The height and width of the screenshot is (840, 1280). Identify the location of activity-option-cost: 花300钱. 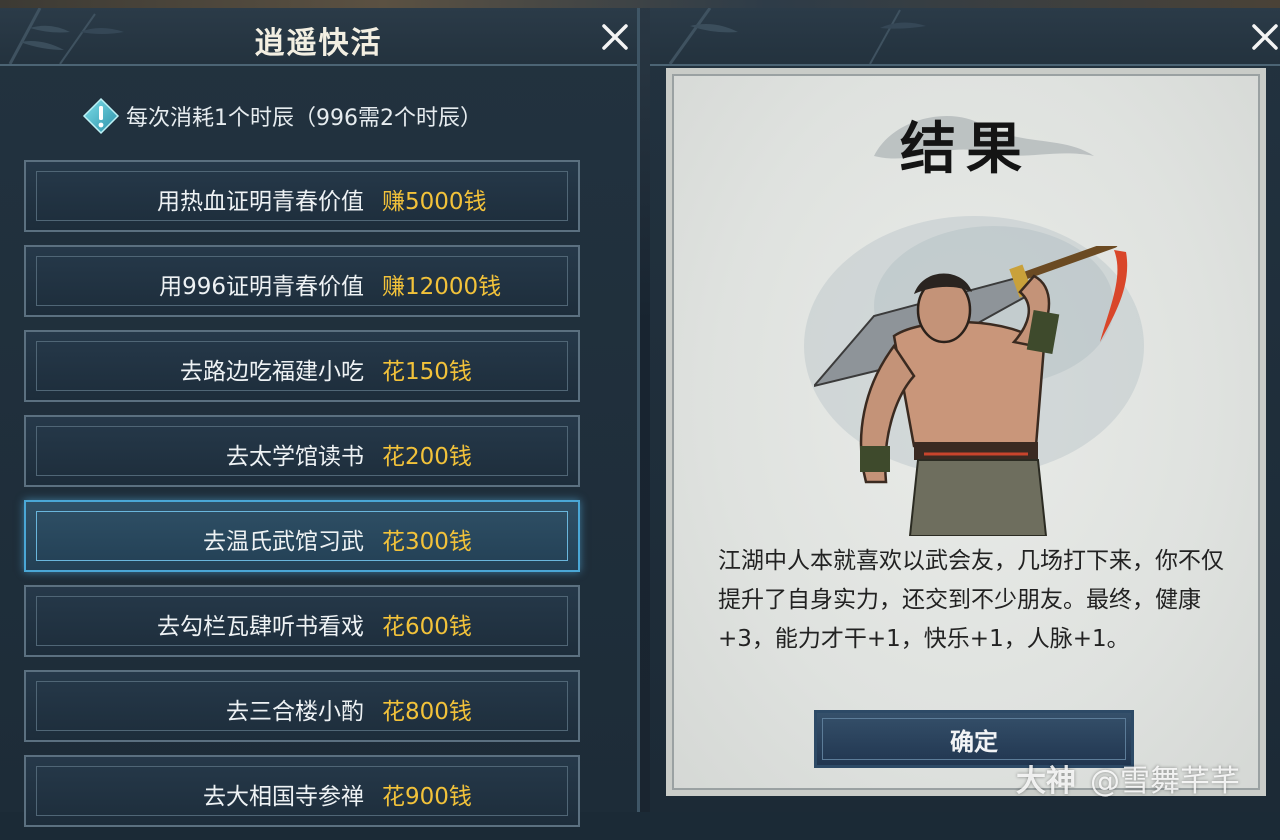
(427, 542).